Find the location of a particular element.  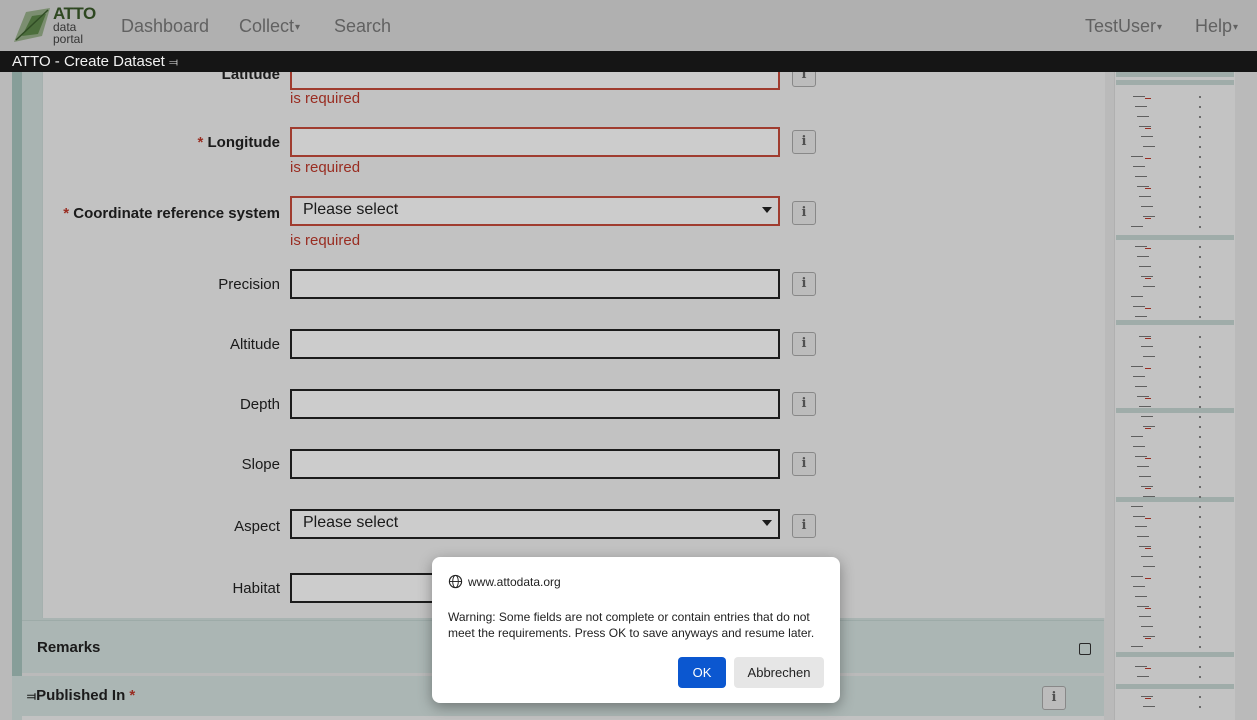

page-title-top: ATTO - Create Dataset ⫤ is located at coordinates (95, 62).